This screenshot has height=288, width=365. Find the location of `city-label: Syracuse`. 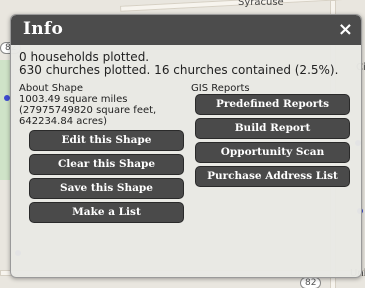

city-label: Syracuse is located at coordinates (261, 4).